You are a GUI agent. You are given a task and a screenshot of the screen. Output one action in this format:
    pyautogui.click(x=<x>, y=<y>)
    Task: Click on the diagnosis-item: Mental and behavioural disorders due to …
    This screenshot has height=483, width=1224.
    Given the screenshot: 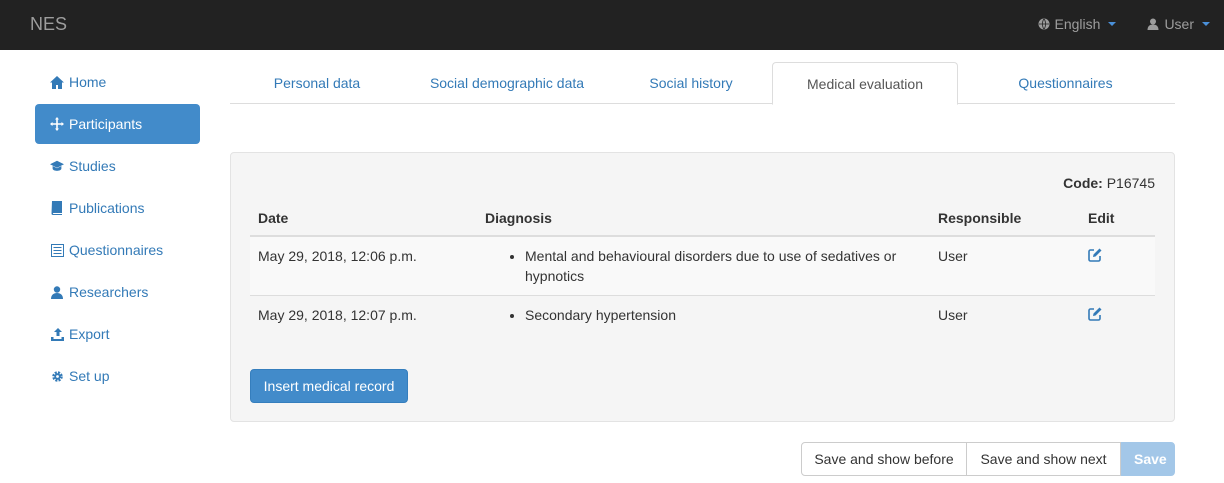 What is the action you would take?
    pyautogui.click(x=723, y=266)
    